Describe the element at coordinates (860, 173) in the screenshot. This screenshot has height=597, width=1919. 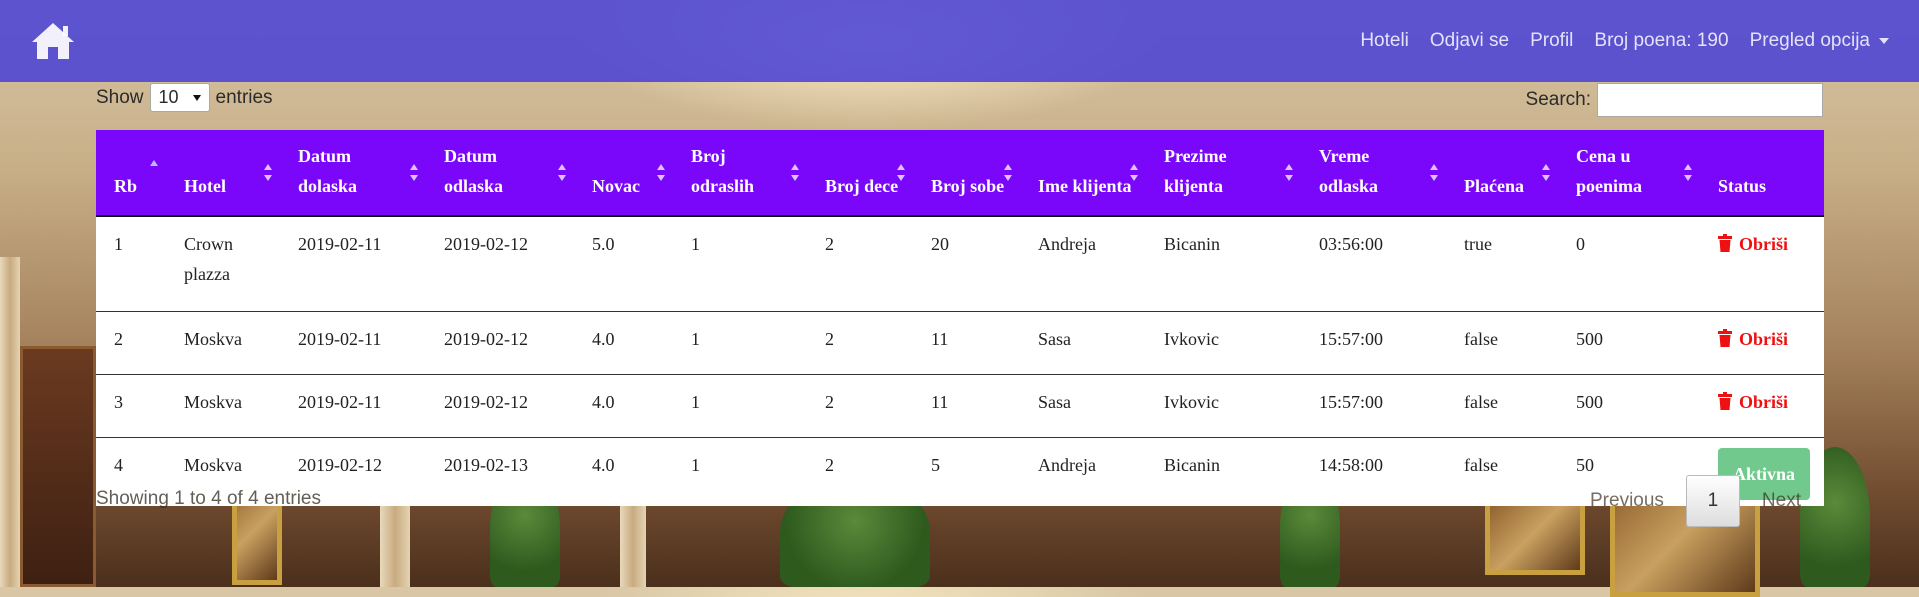
I see `column-header-broj-dece: Broj dece` at that location.